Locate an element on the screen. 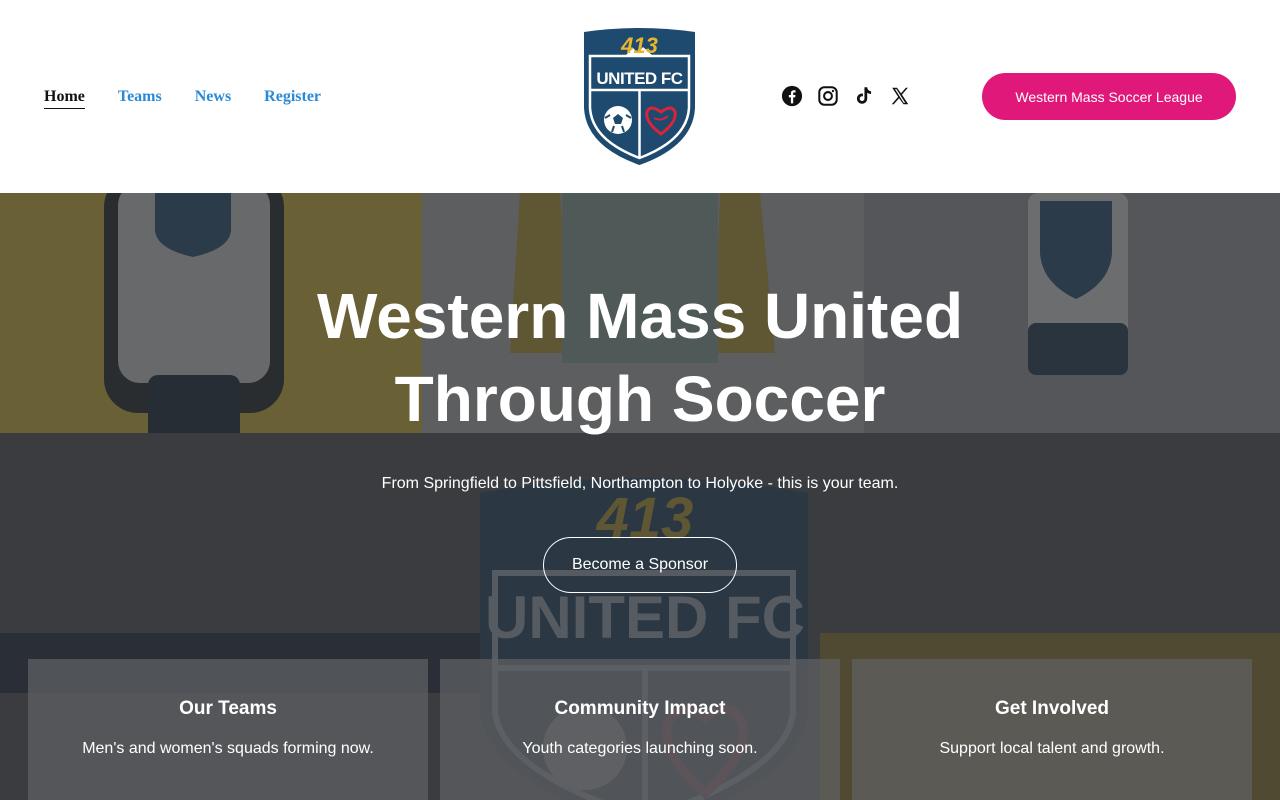 This screenshot has width=1280, height=800. main-nav: Home Teams News Register is located at coordinates (182, 98).